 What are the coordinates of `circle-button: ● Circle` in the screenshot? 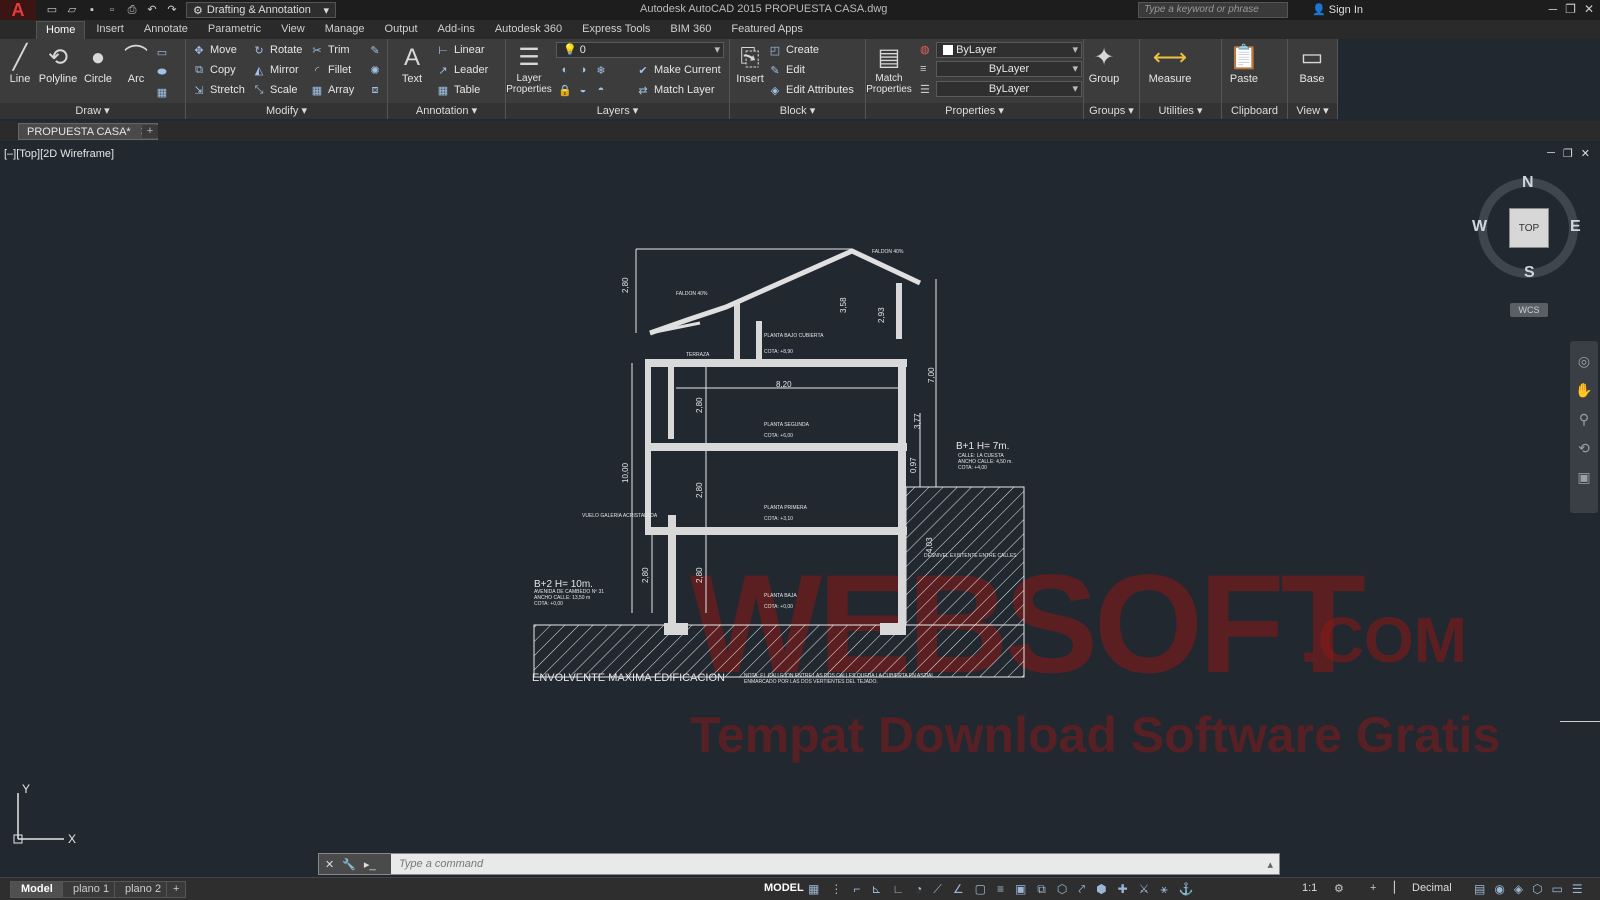 It's located at (98, 64).